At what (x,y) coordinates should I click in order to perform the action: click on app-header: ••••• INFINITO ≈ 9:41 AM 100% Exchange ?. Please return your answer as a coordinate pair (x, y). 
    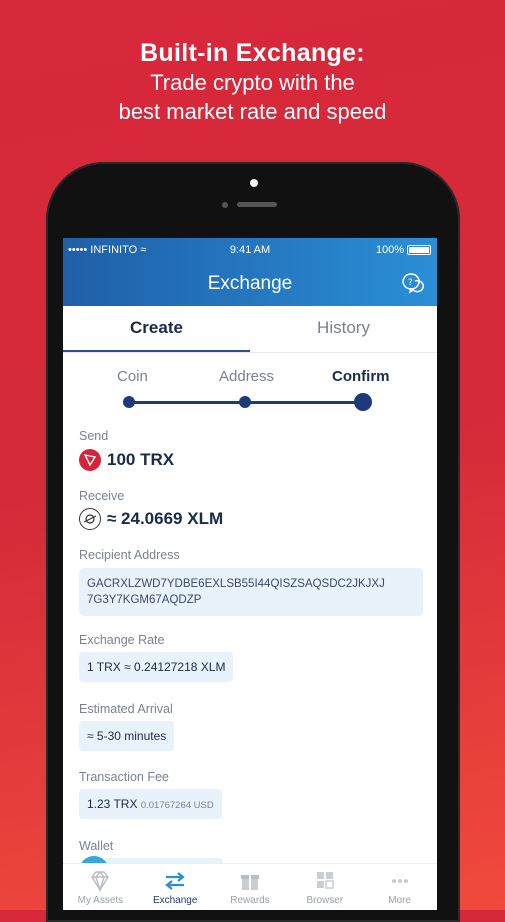
    Looking at the image, I should click on (250, 272).